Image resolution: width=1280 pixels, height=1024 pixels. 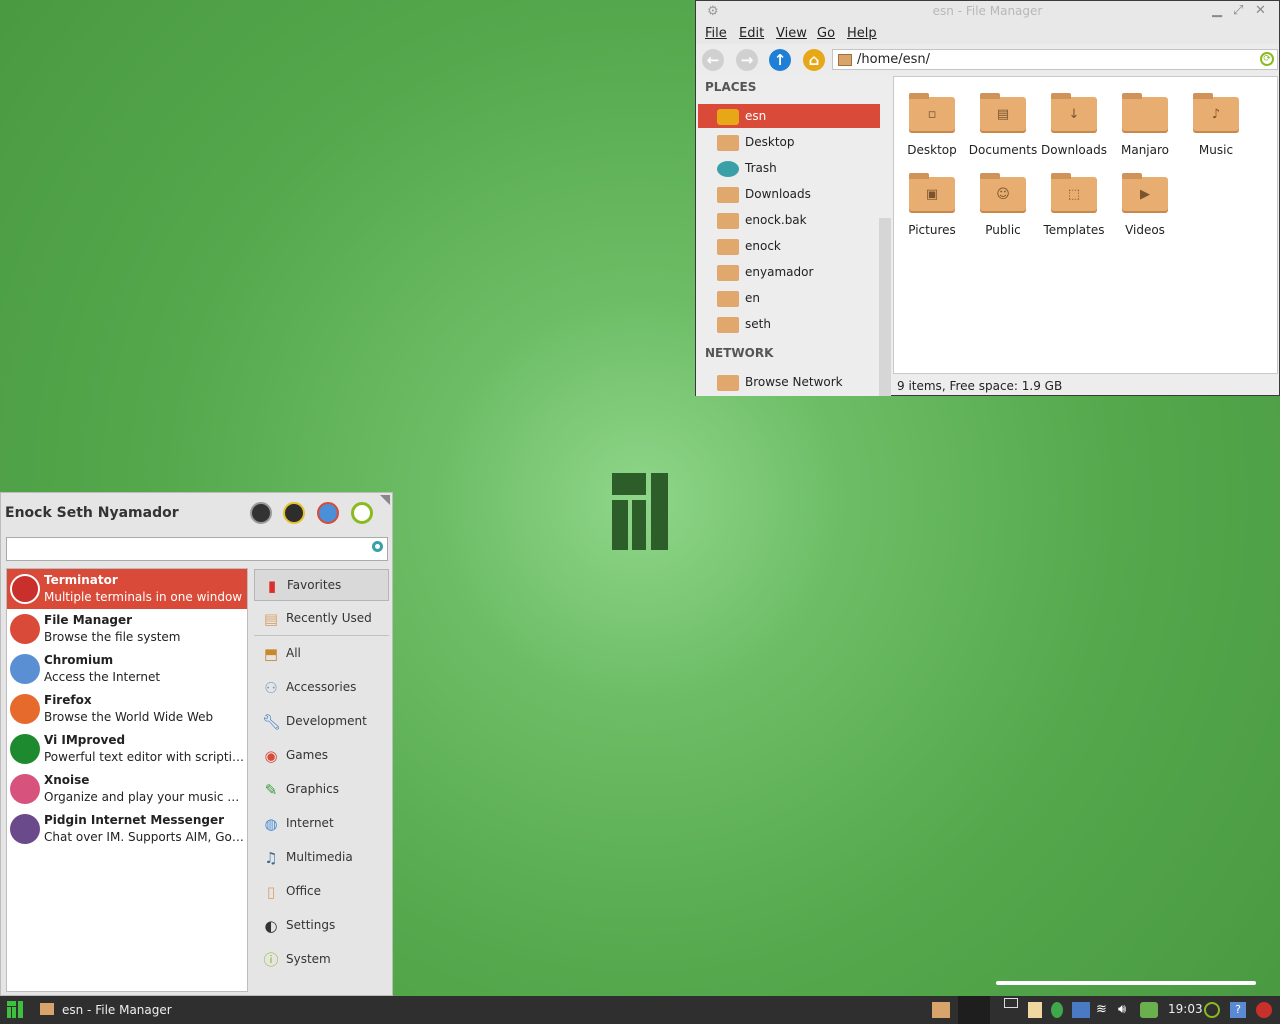 What do you see at coordinates (1074, 125) in the screenshot?
I see `folder-downloads: ↓ Downloads` at bounding box center [1074, 125].